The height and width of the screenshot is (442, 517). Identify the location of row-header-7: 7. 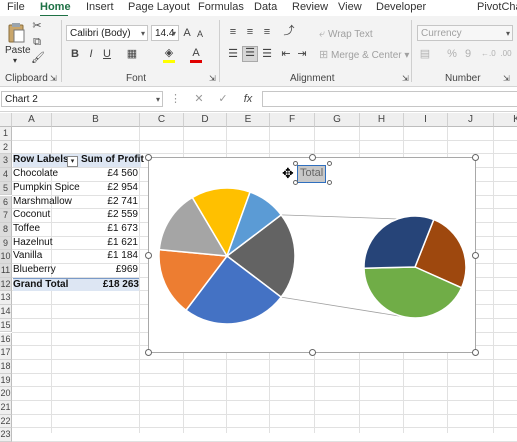
(6, 216).